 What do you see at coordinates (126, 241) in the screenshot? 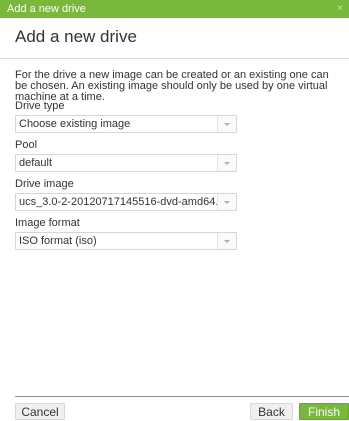
I see `image-format-select: ISO format (iso)` at bounding box center [126, 241].